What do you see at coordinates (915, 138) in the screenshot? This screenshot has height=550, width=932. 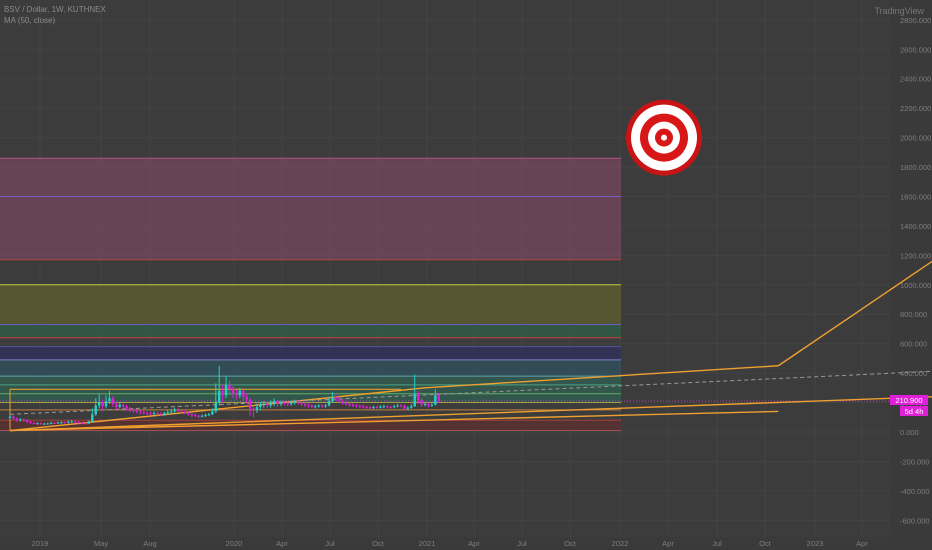 I see `y-tick-label: 2000.000` at bounding box center [915, 138].